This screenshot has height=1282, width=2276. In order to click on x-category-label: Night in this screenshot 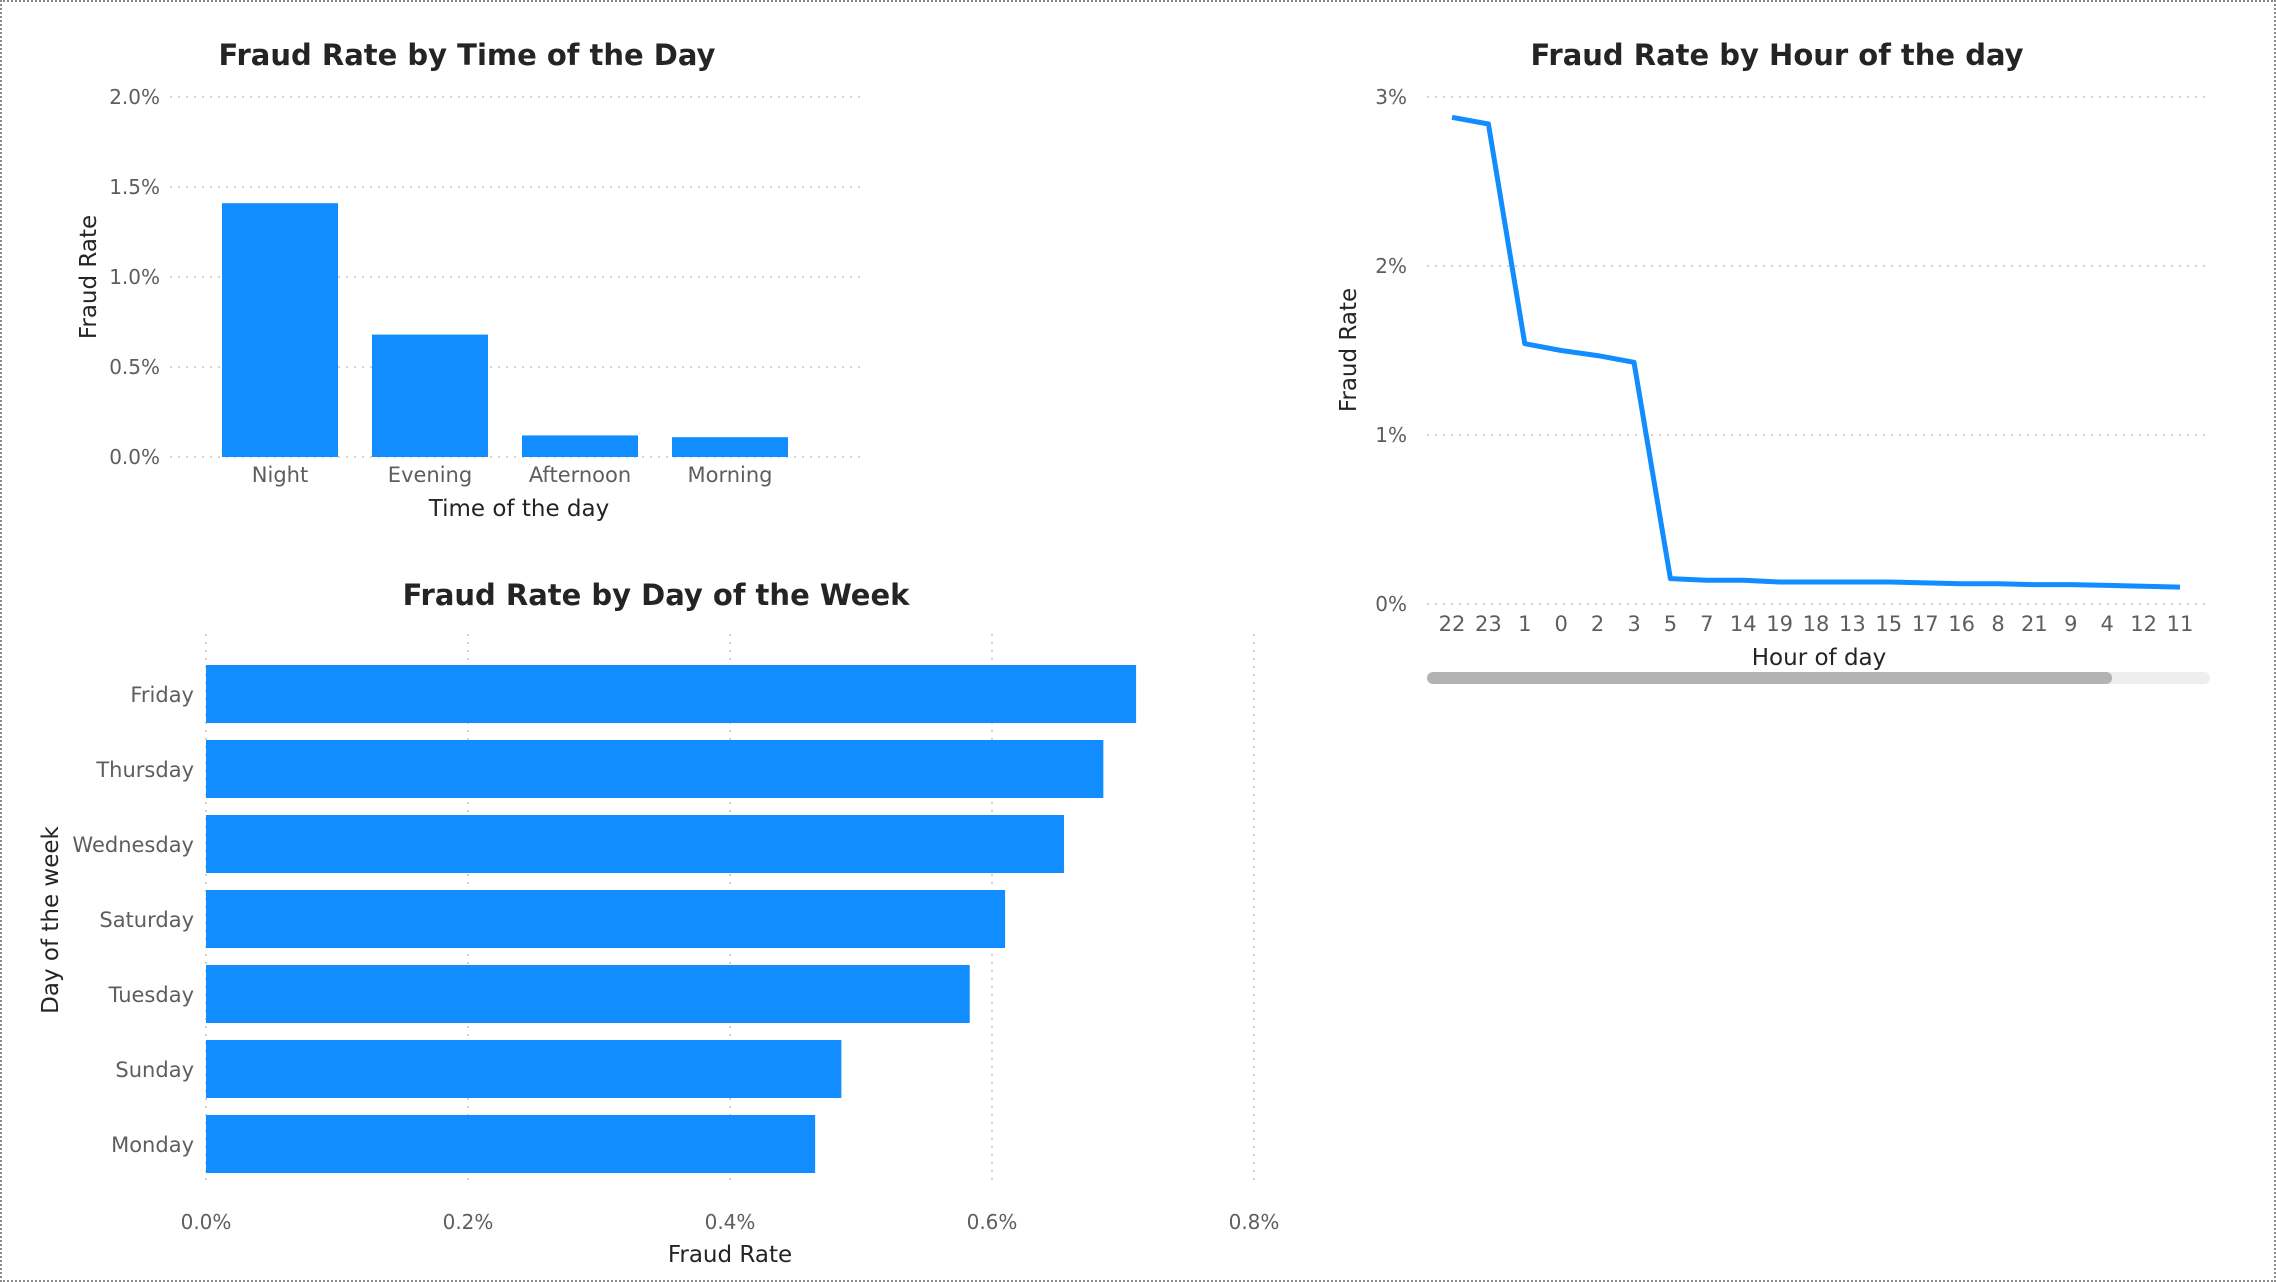, I will do `click(280, 475)`.